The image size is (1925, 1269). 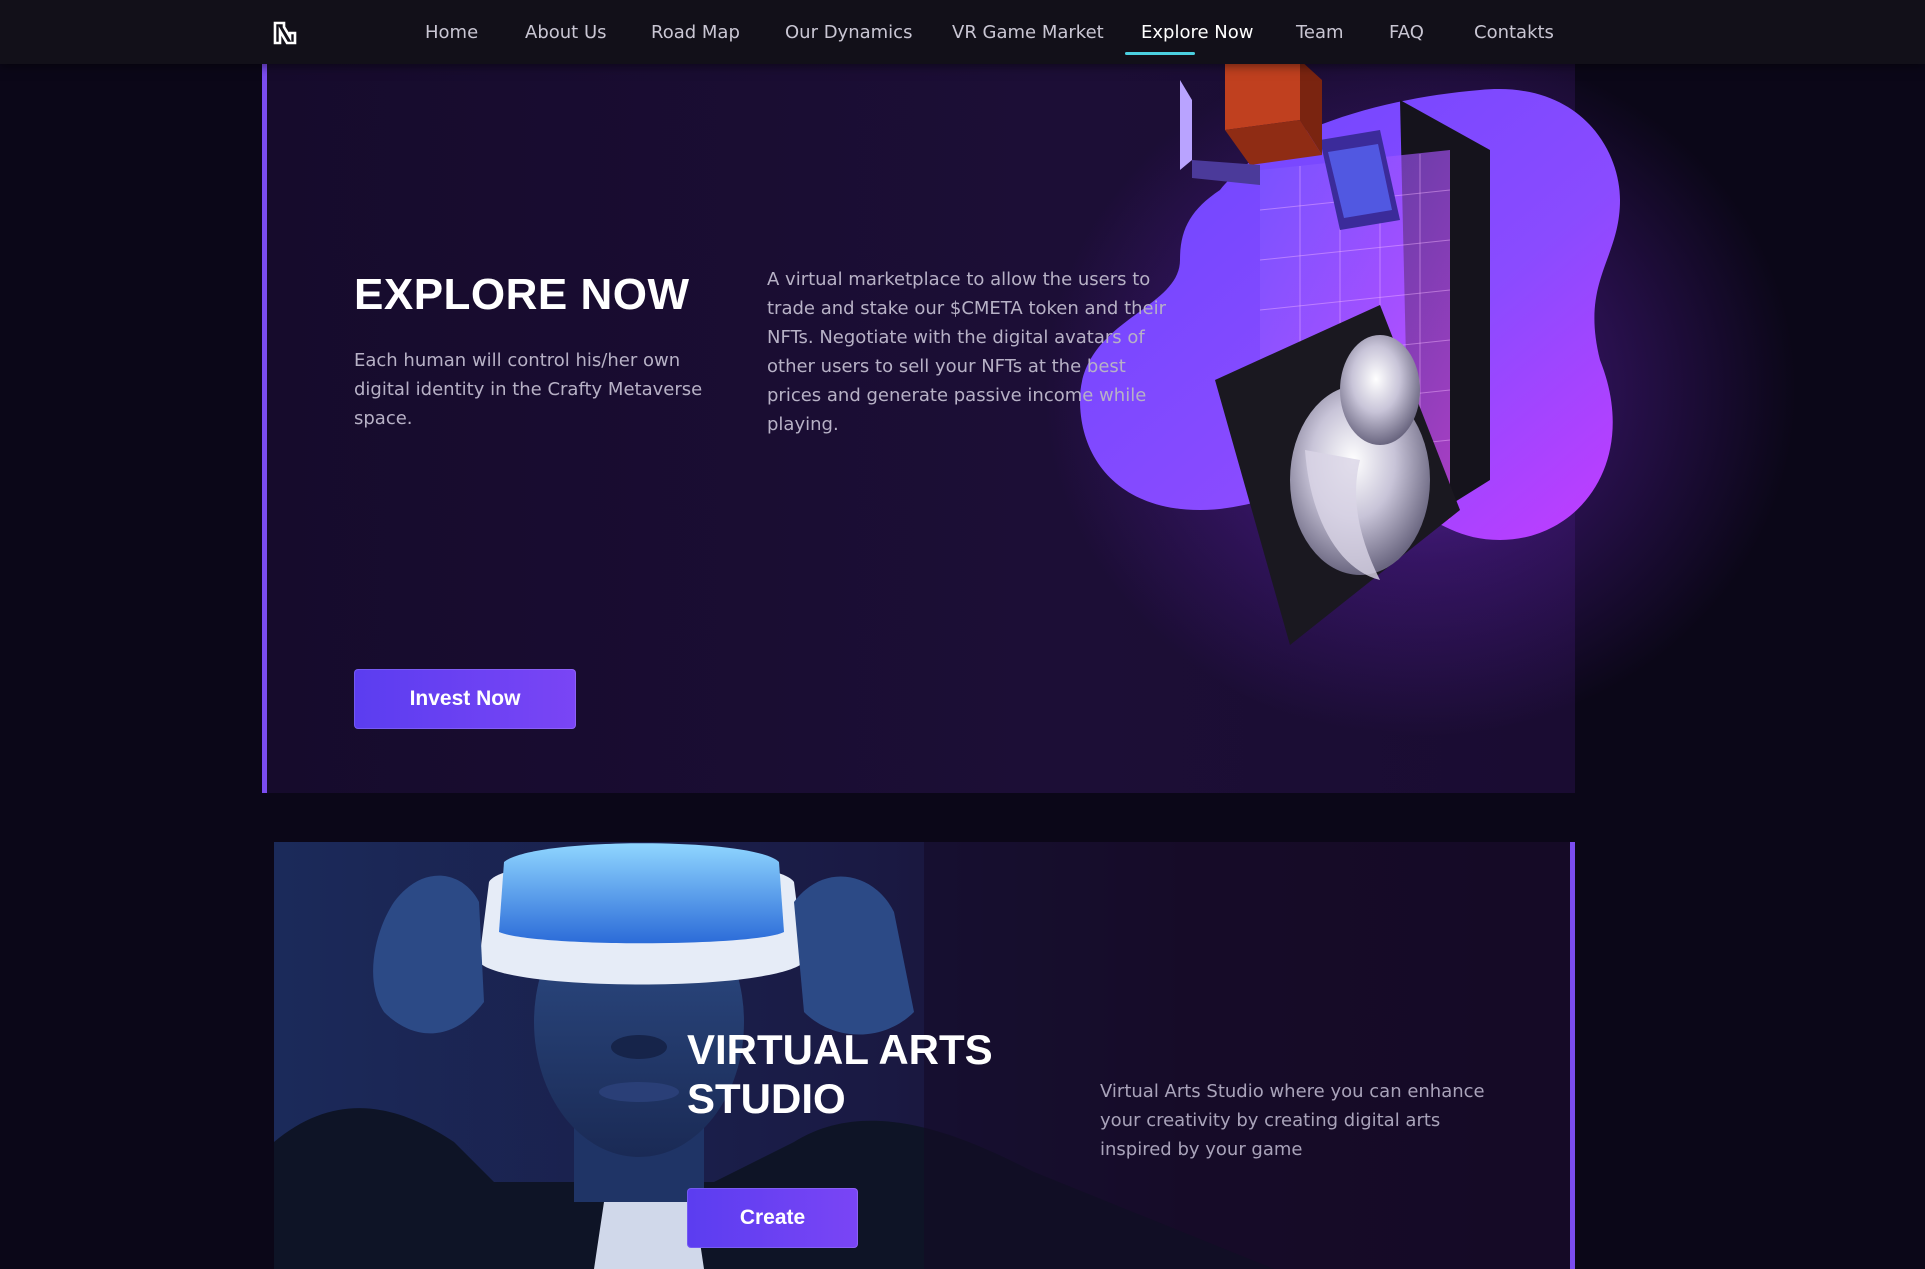 I want to click on nav-team: Team, so click(x=1320, y=32).